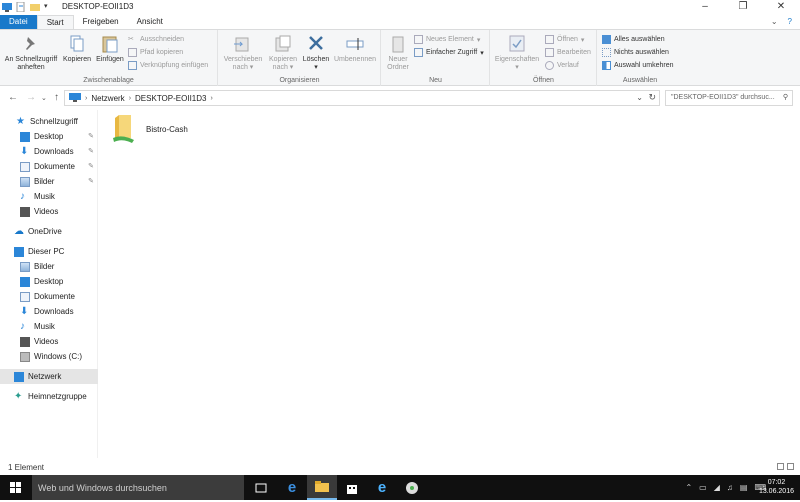  What do you see at coordinates (725, 487) in the screenshot?
I see `system-tray: ⌃ ▭ ◢ ♫ ▤ ⌨` at bounding box center [725, 487].